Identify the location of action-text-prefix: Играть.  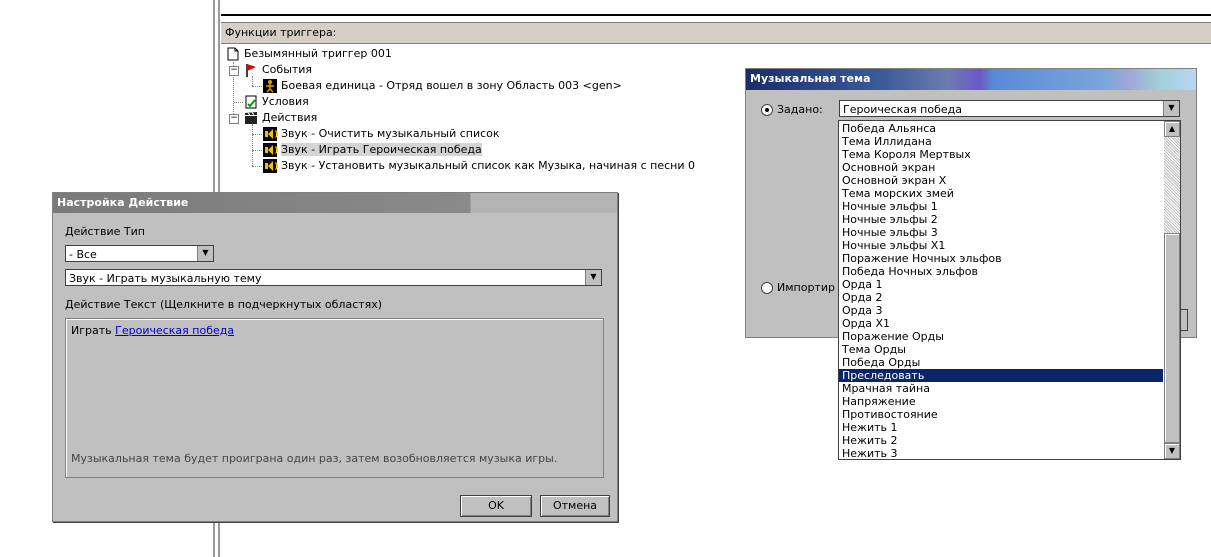
(91, 330).